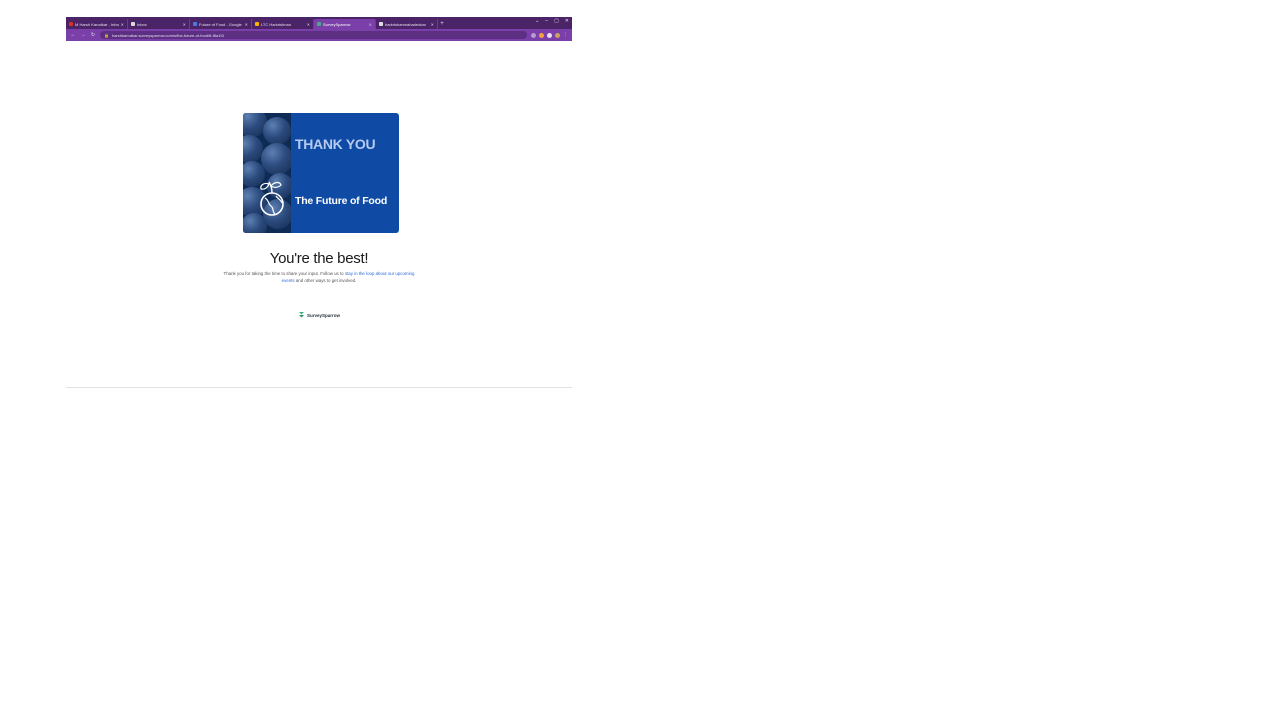  What do you see at coordinates (537, 21) in the screenshot?
I see `tab-search-icon: ⌄` at bounding box center [537, 21].